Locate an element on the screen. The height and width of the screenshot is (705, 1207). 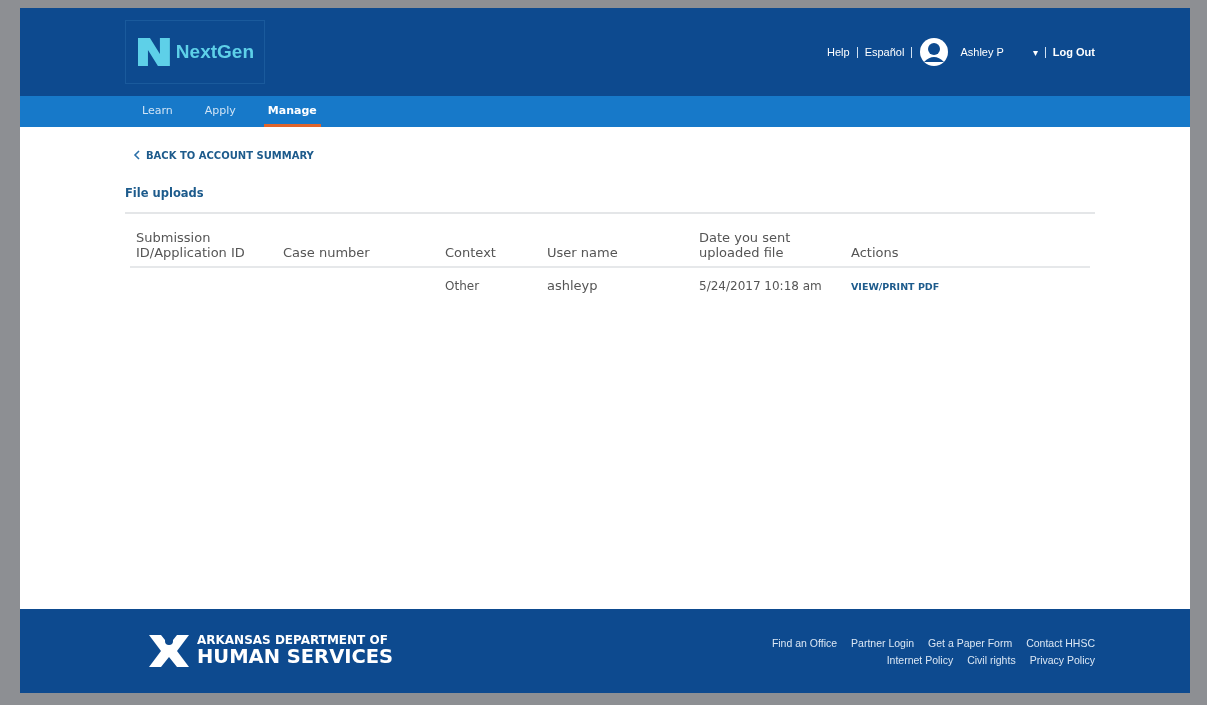
footer-link: Internet Policy is located at coordinates (920, 659).